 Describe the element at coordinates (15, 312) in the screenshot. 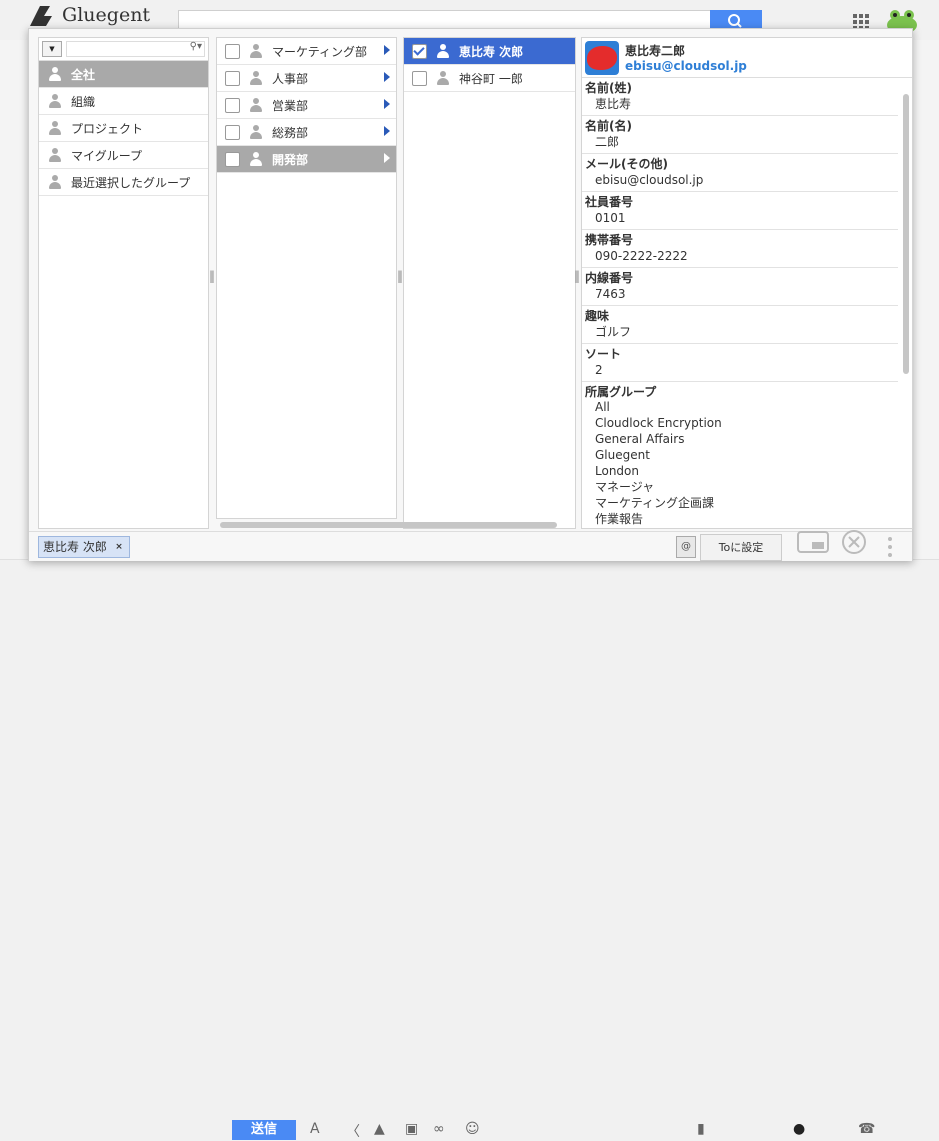

I see `background-sidebar` at that location.